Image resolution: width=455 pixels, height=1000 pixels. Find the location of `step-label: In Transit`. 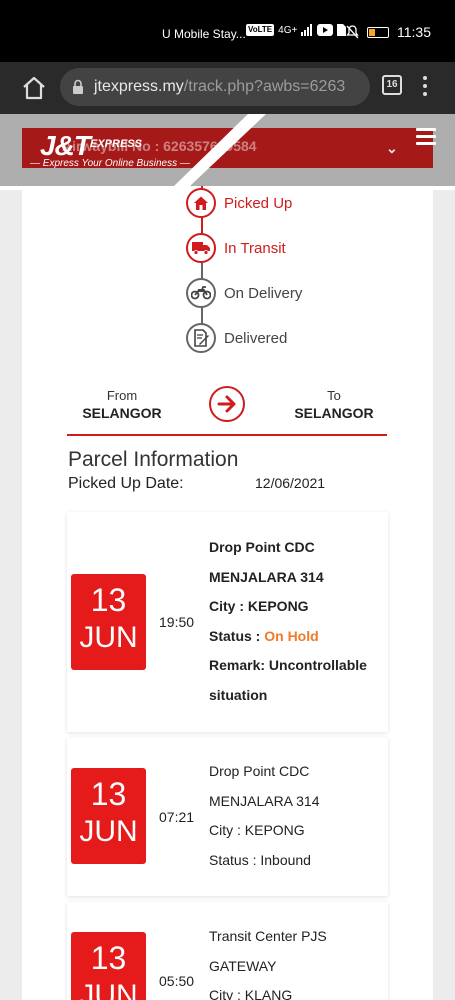

step-label: In Transit is located at coordinates (255, 248).